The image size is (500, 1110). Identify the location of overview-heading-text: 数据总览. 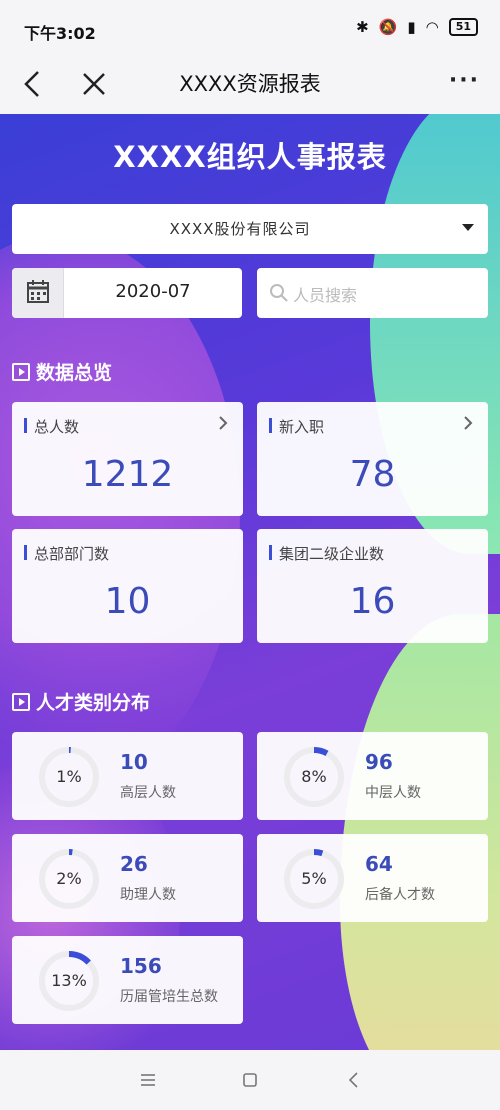
(74, 373).